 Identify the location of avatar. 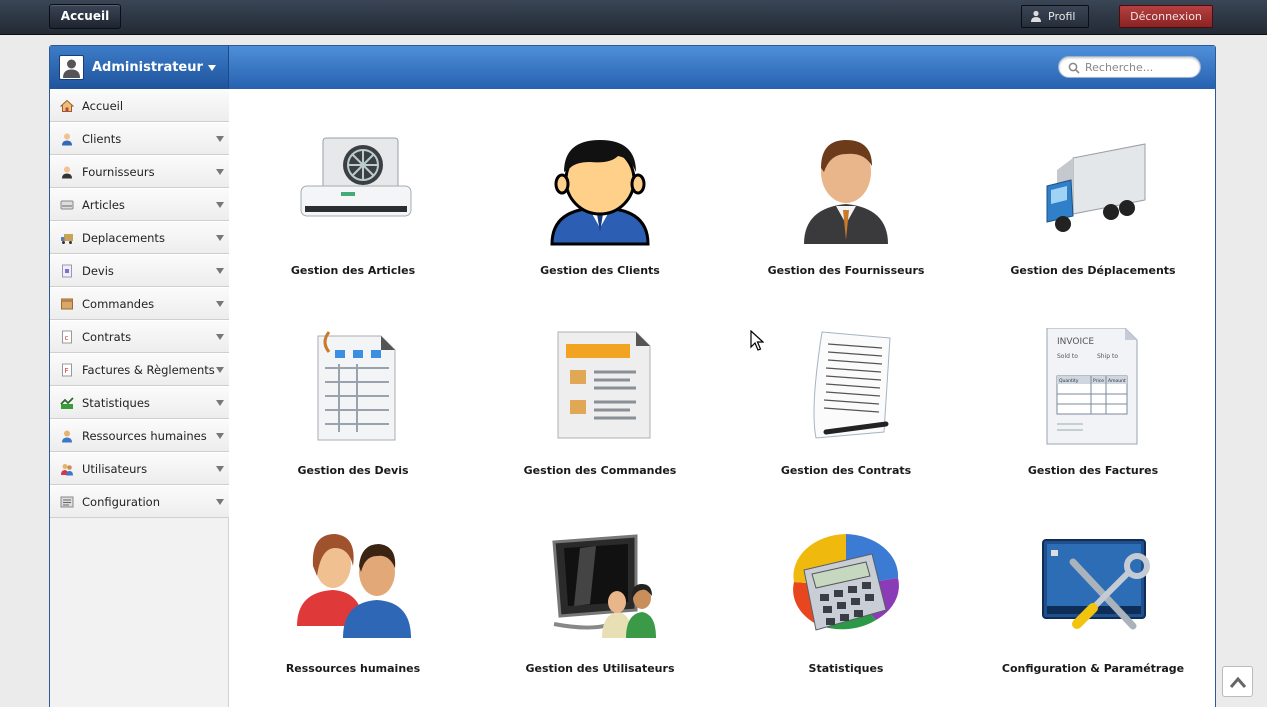
(71, 67).